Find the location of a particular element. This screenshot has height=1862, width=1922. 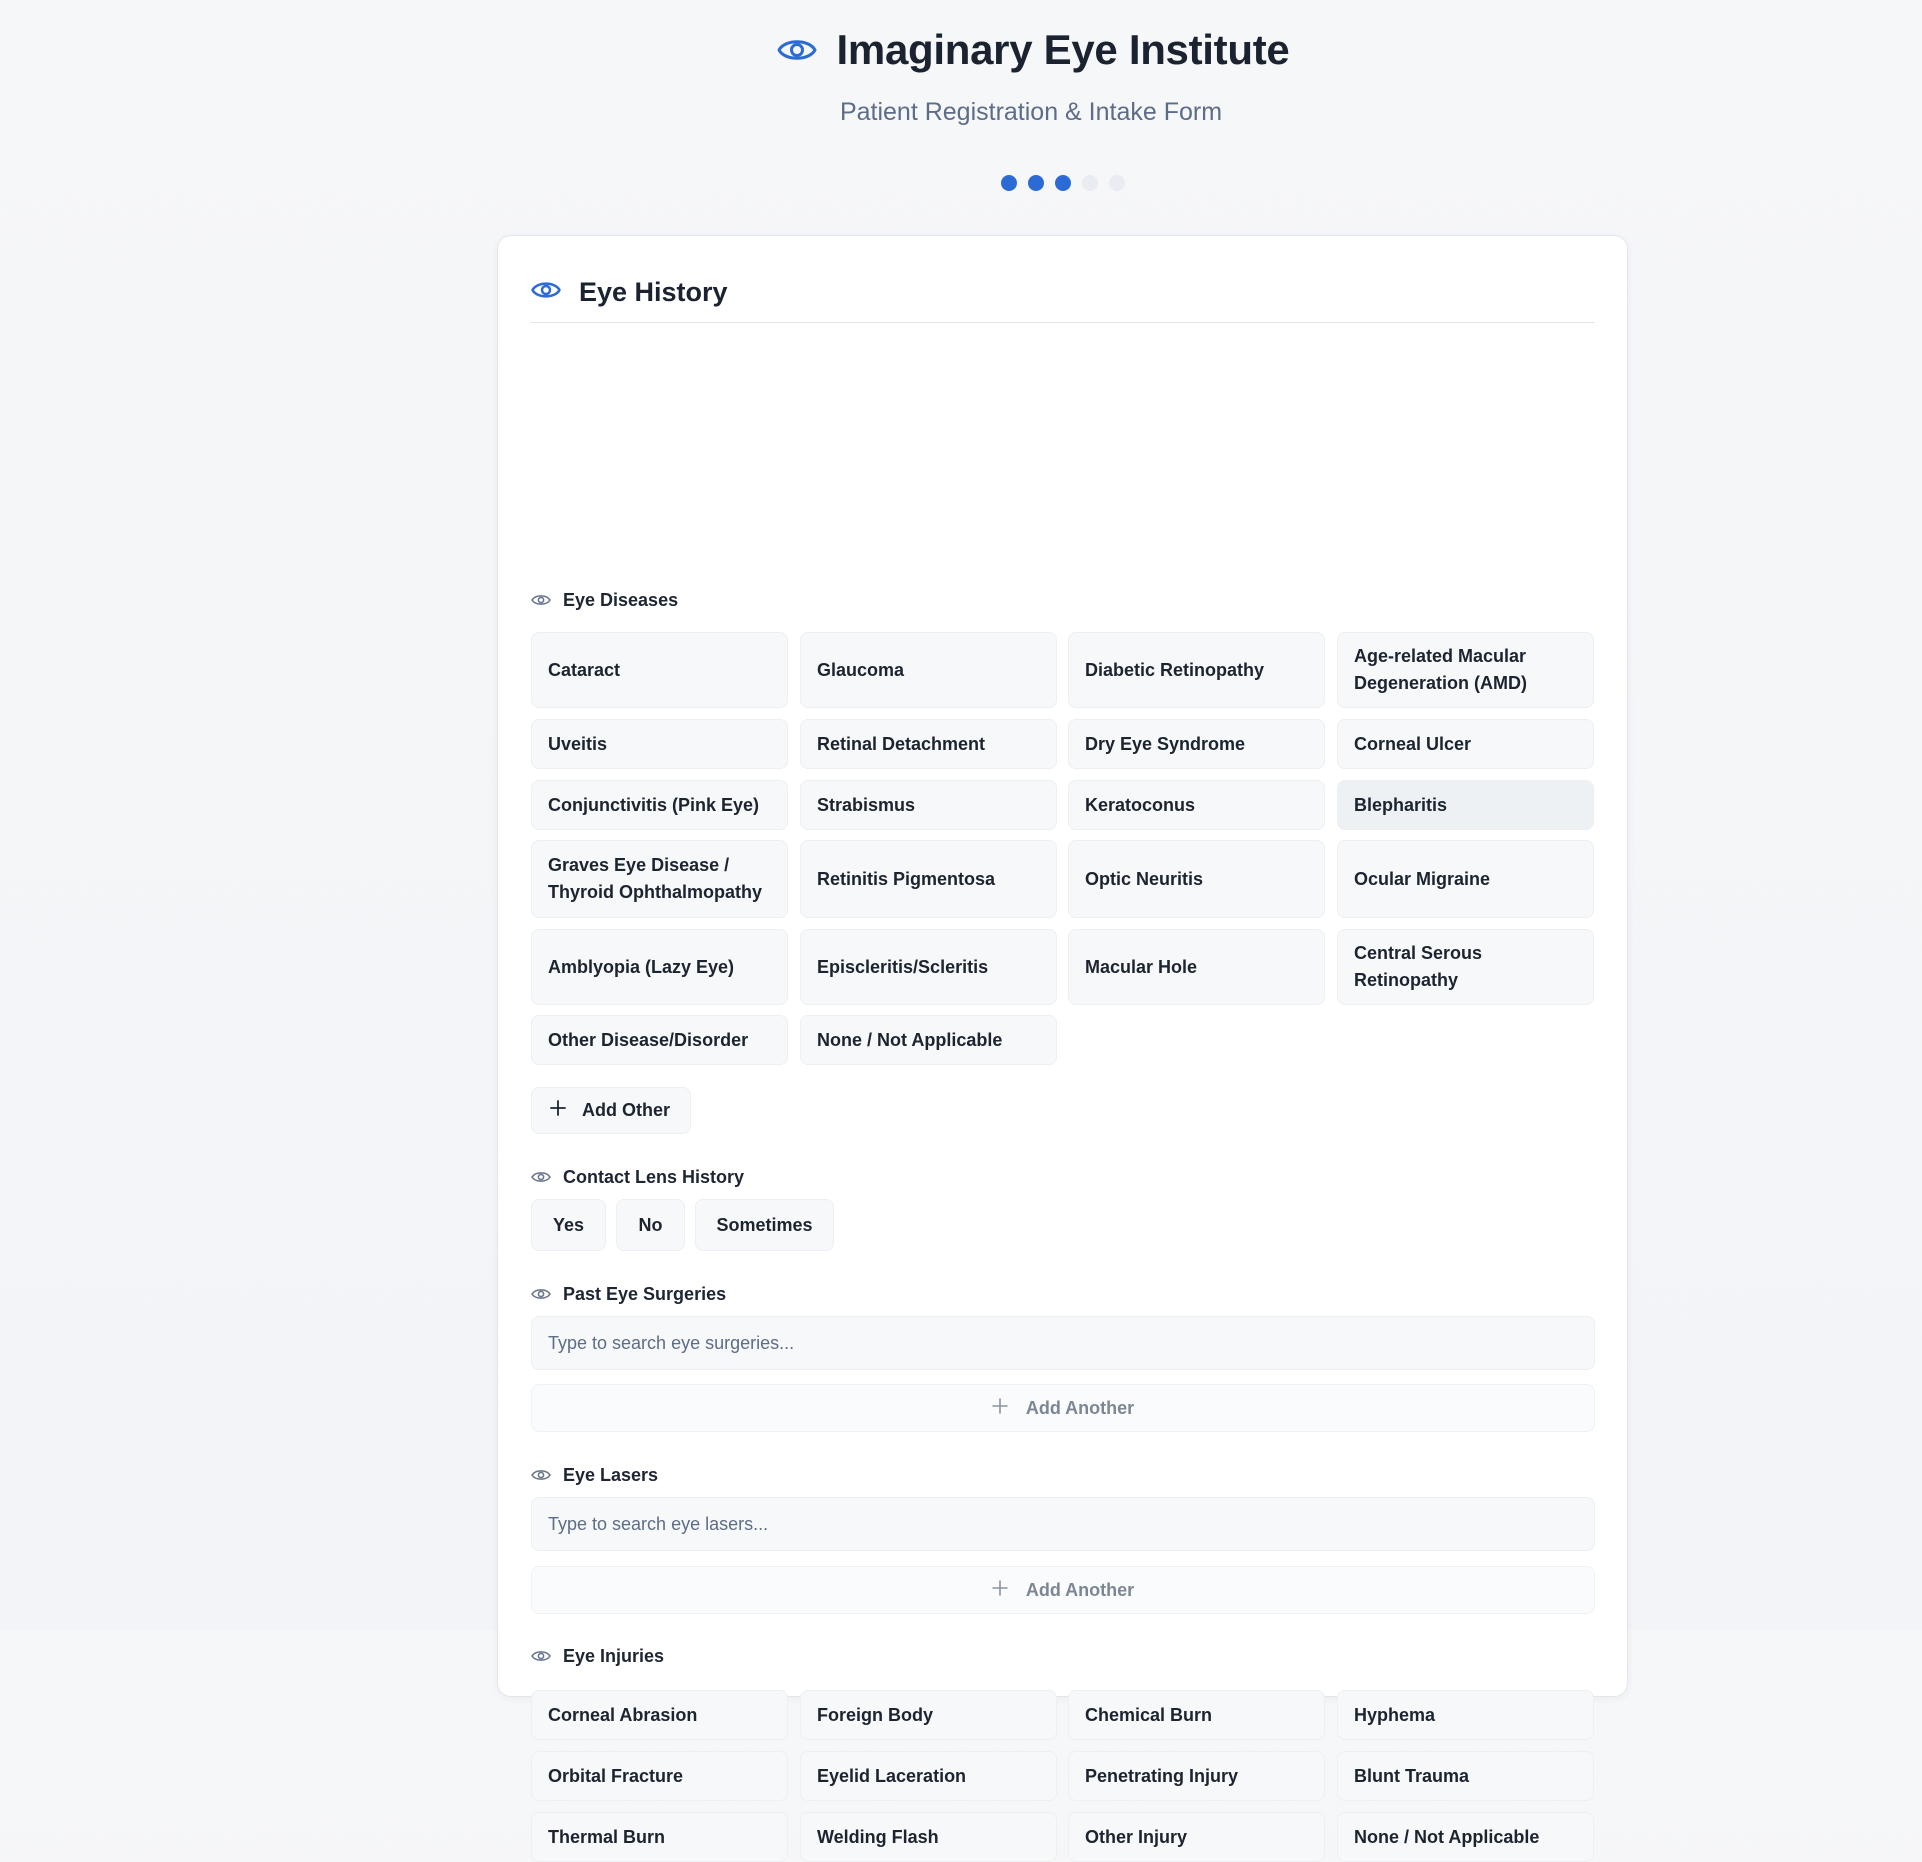

option-label: Strabismus is located at coordinates (866, 804).